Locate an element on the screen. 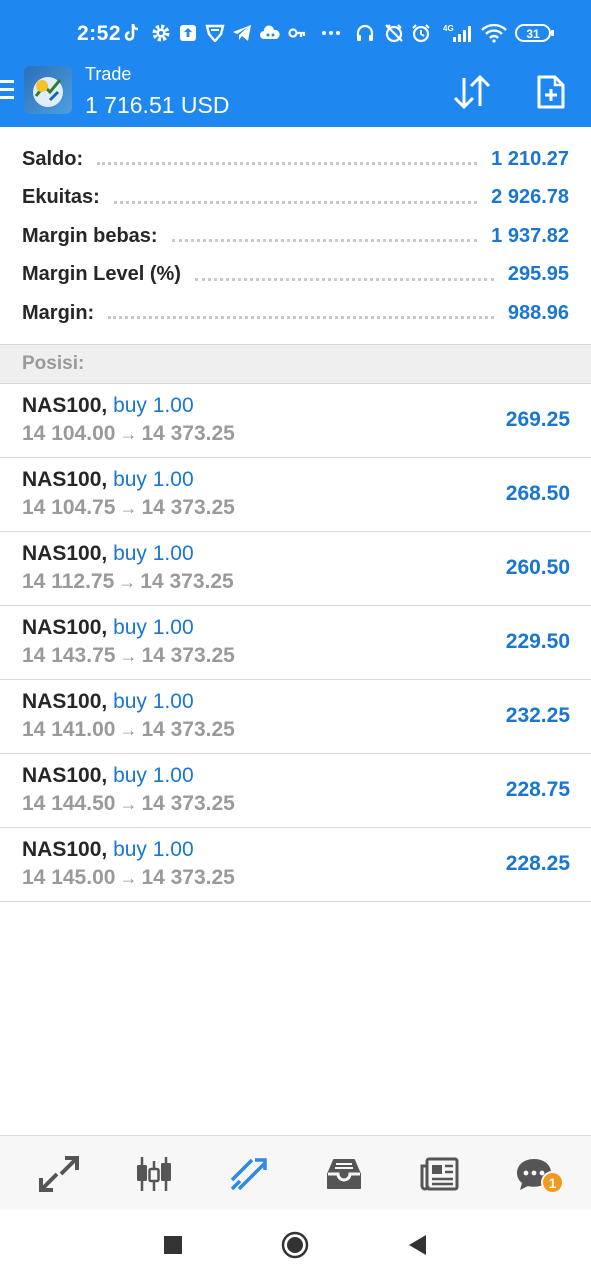  tab-messages: 1 is located at coordinates (534, 1173).